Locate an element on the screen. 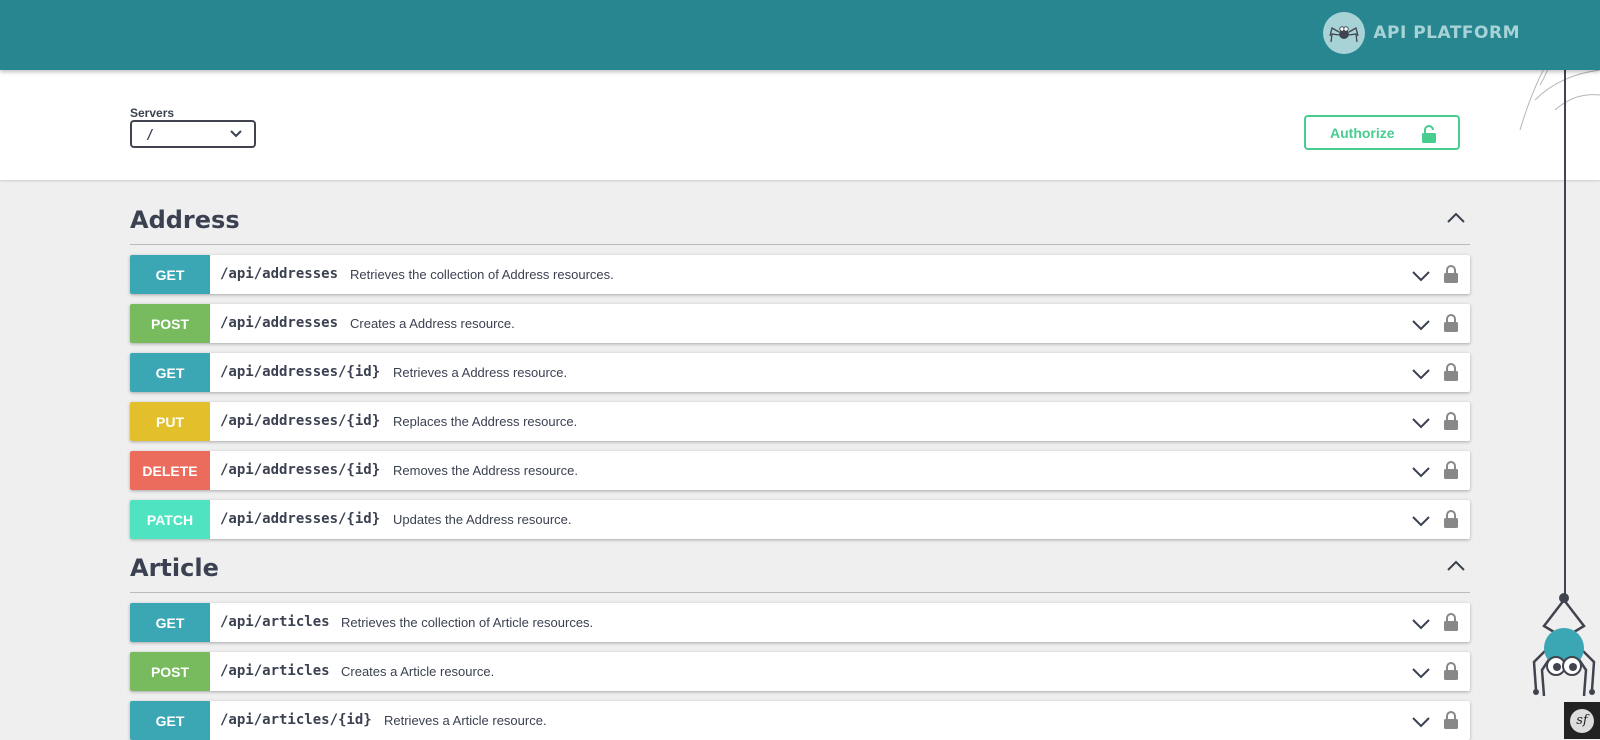 This screenshot has height=740, width=1600. scheme-container: Servers / Authorize is located at coordinates (800, 125).